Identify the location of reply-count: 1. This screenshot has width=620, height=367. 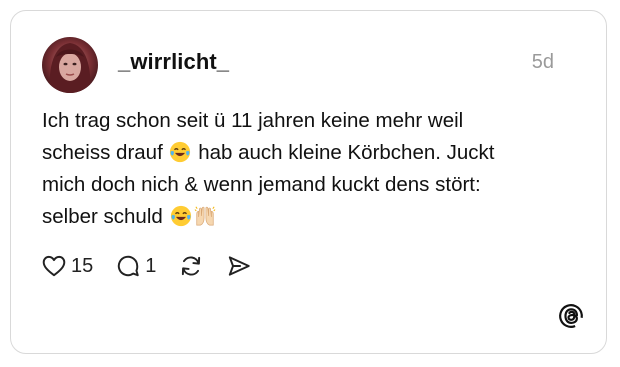
(151, 265).